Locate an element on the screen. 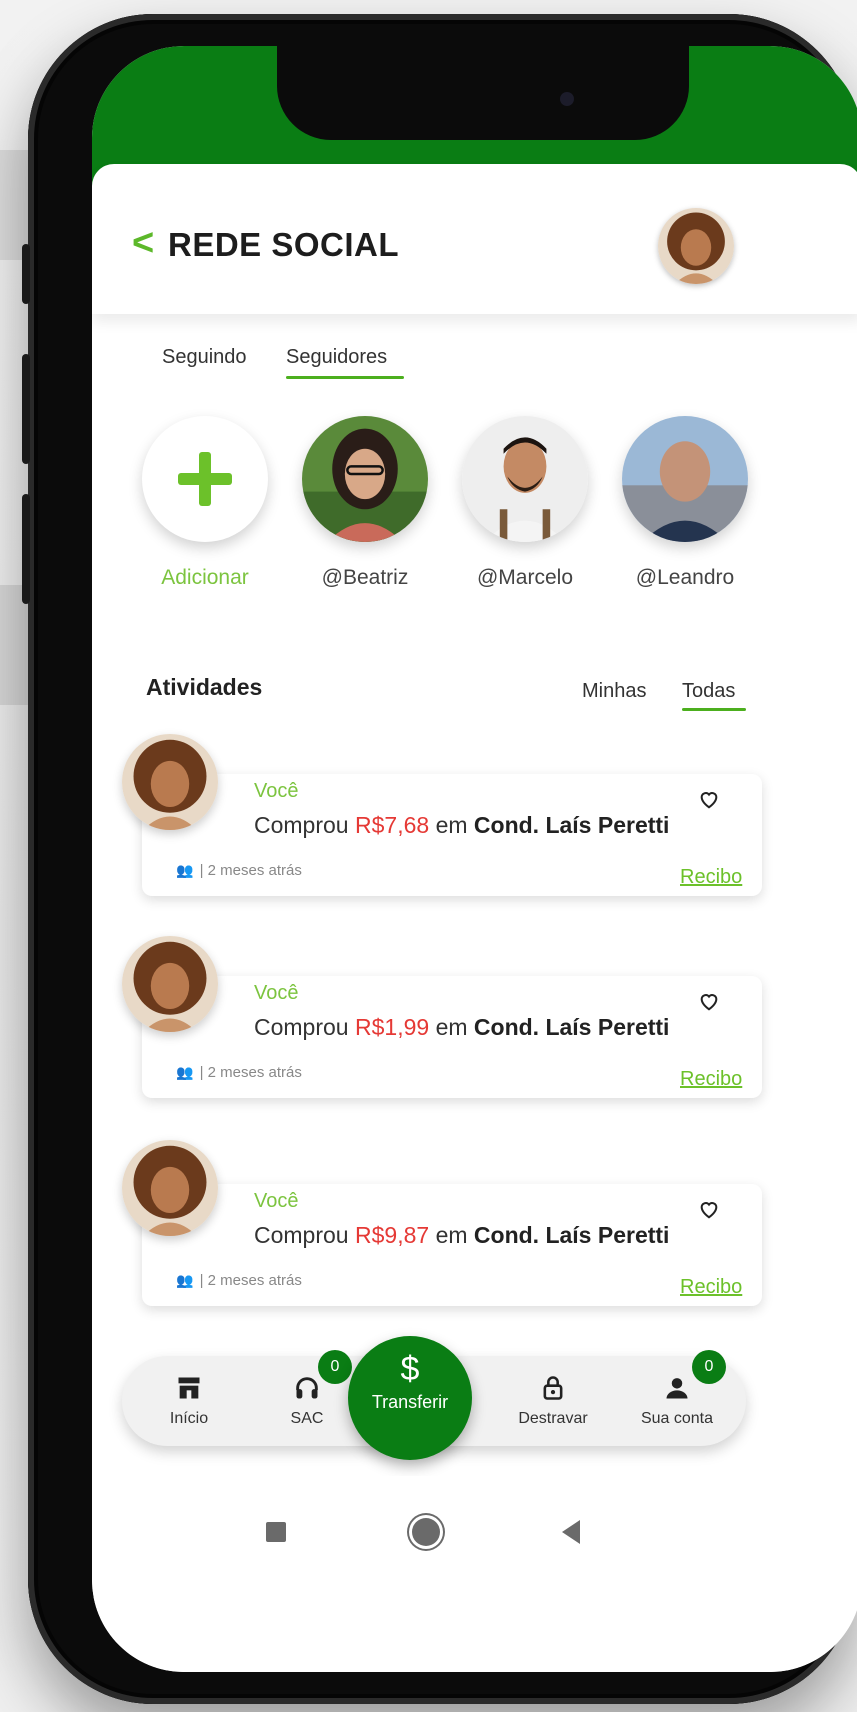 This screenshot has width=857, height=1712. app-header: < REDE SOCIAL is located at coordinates (474, 239).